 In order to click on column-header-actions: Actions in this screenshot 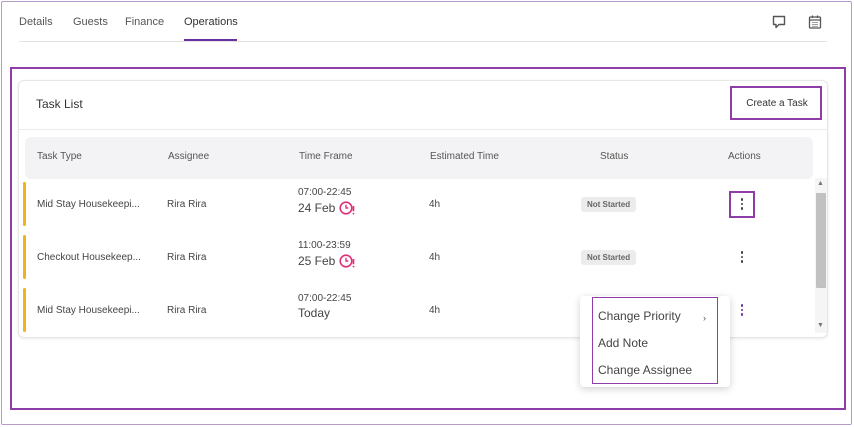, I will do `click(744, 156)`.